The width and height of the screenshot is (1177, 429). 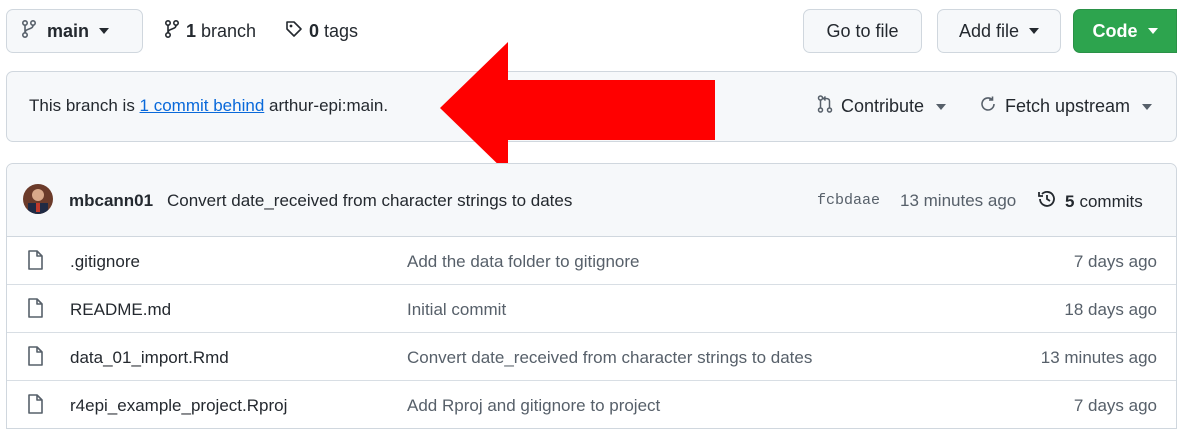 I want to click on branch-select-button: main, so click(x=74, y=31).